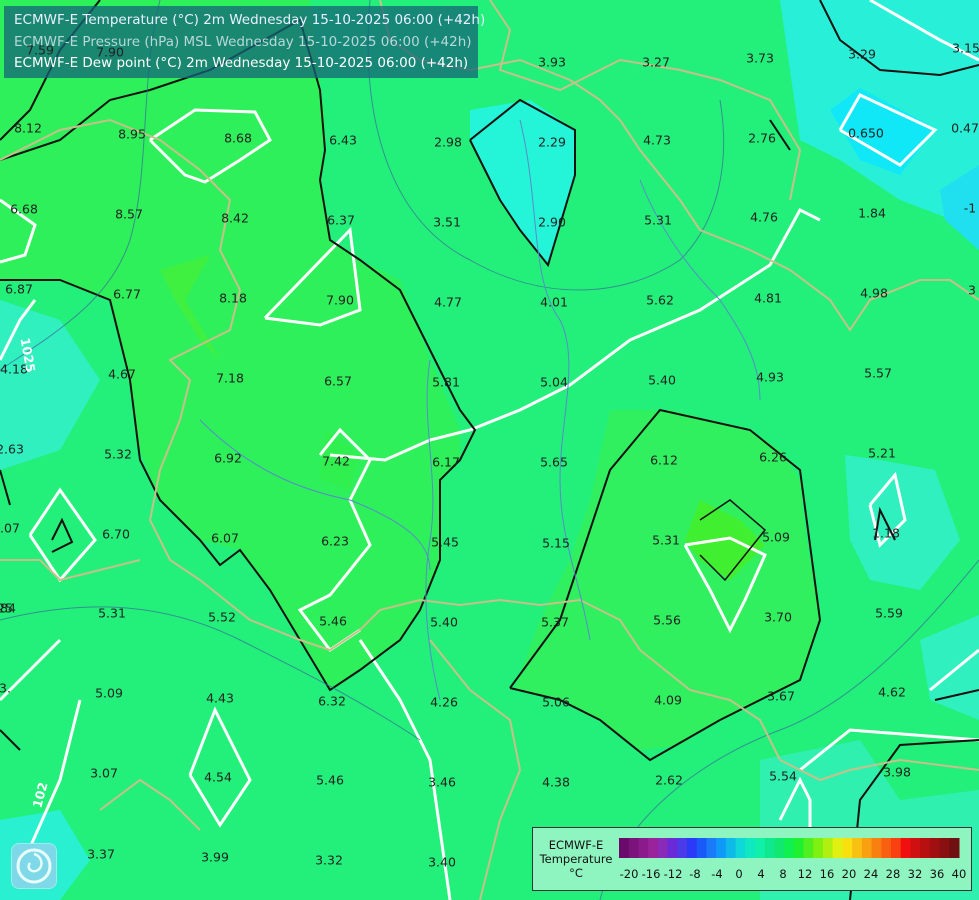 Image resolution: width=979 pixels, height=900 pixels. What do you see at coordinates (34, 866) in the screenshot?
I see `ecmwf-logo` at bounding box center [34, 866].